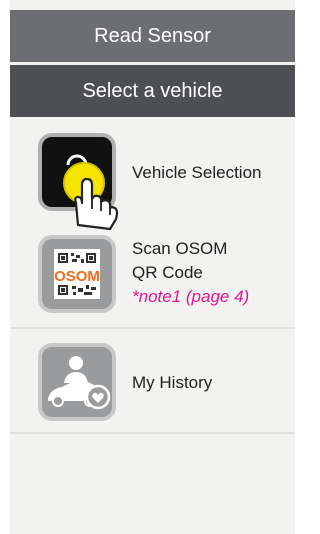  I want to click on menu-item-label-line1: Scan OSOM, so click(180, 248).